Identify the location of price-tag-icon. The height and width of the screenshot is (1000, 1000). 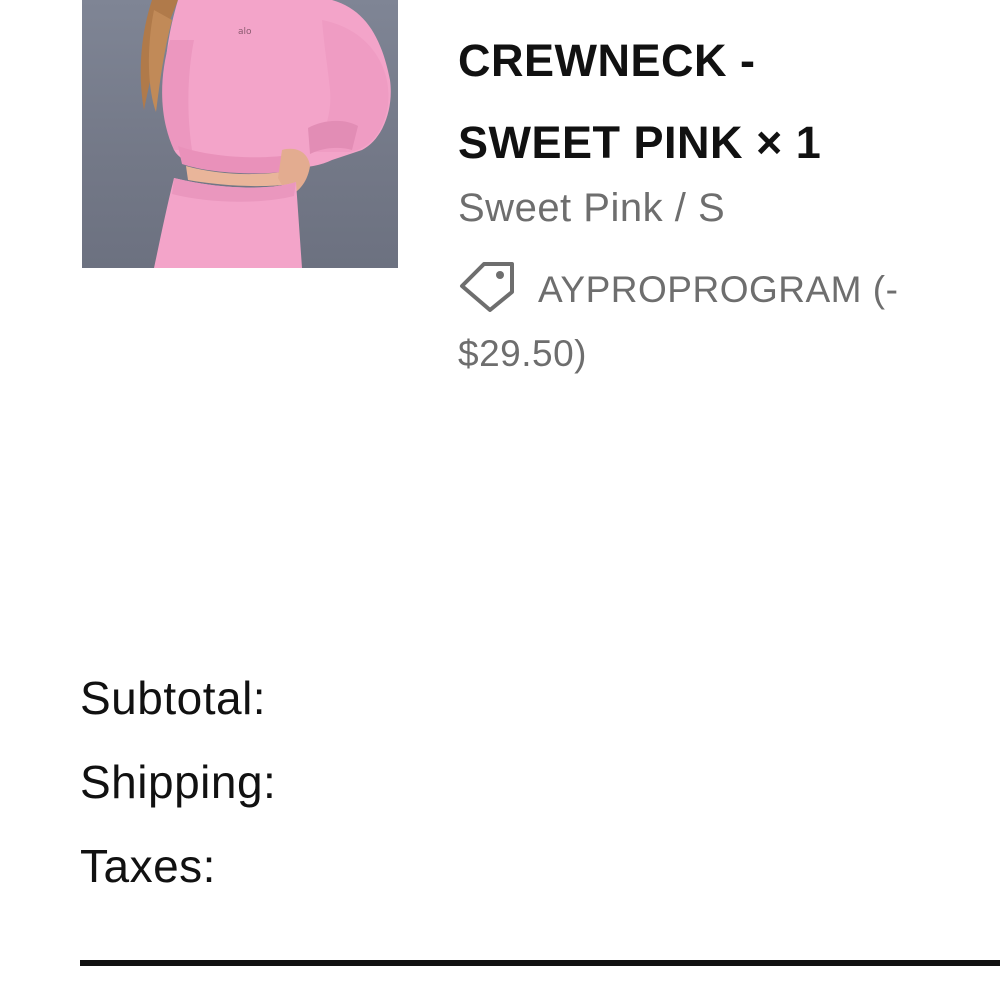
(487, 286).